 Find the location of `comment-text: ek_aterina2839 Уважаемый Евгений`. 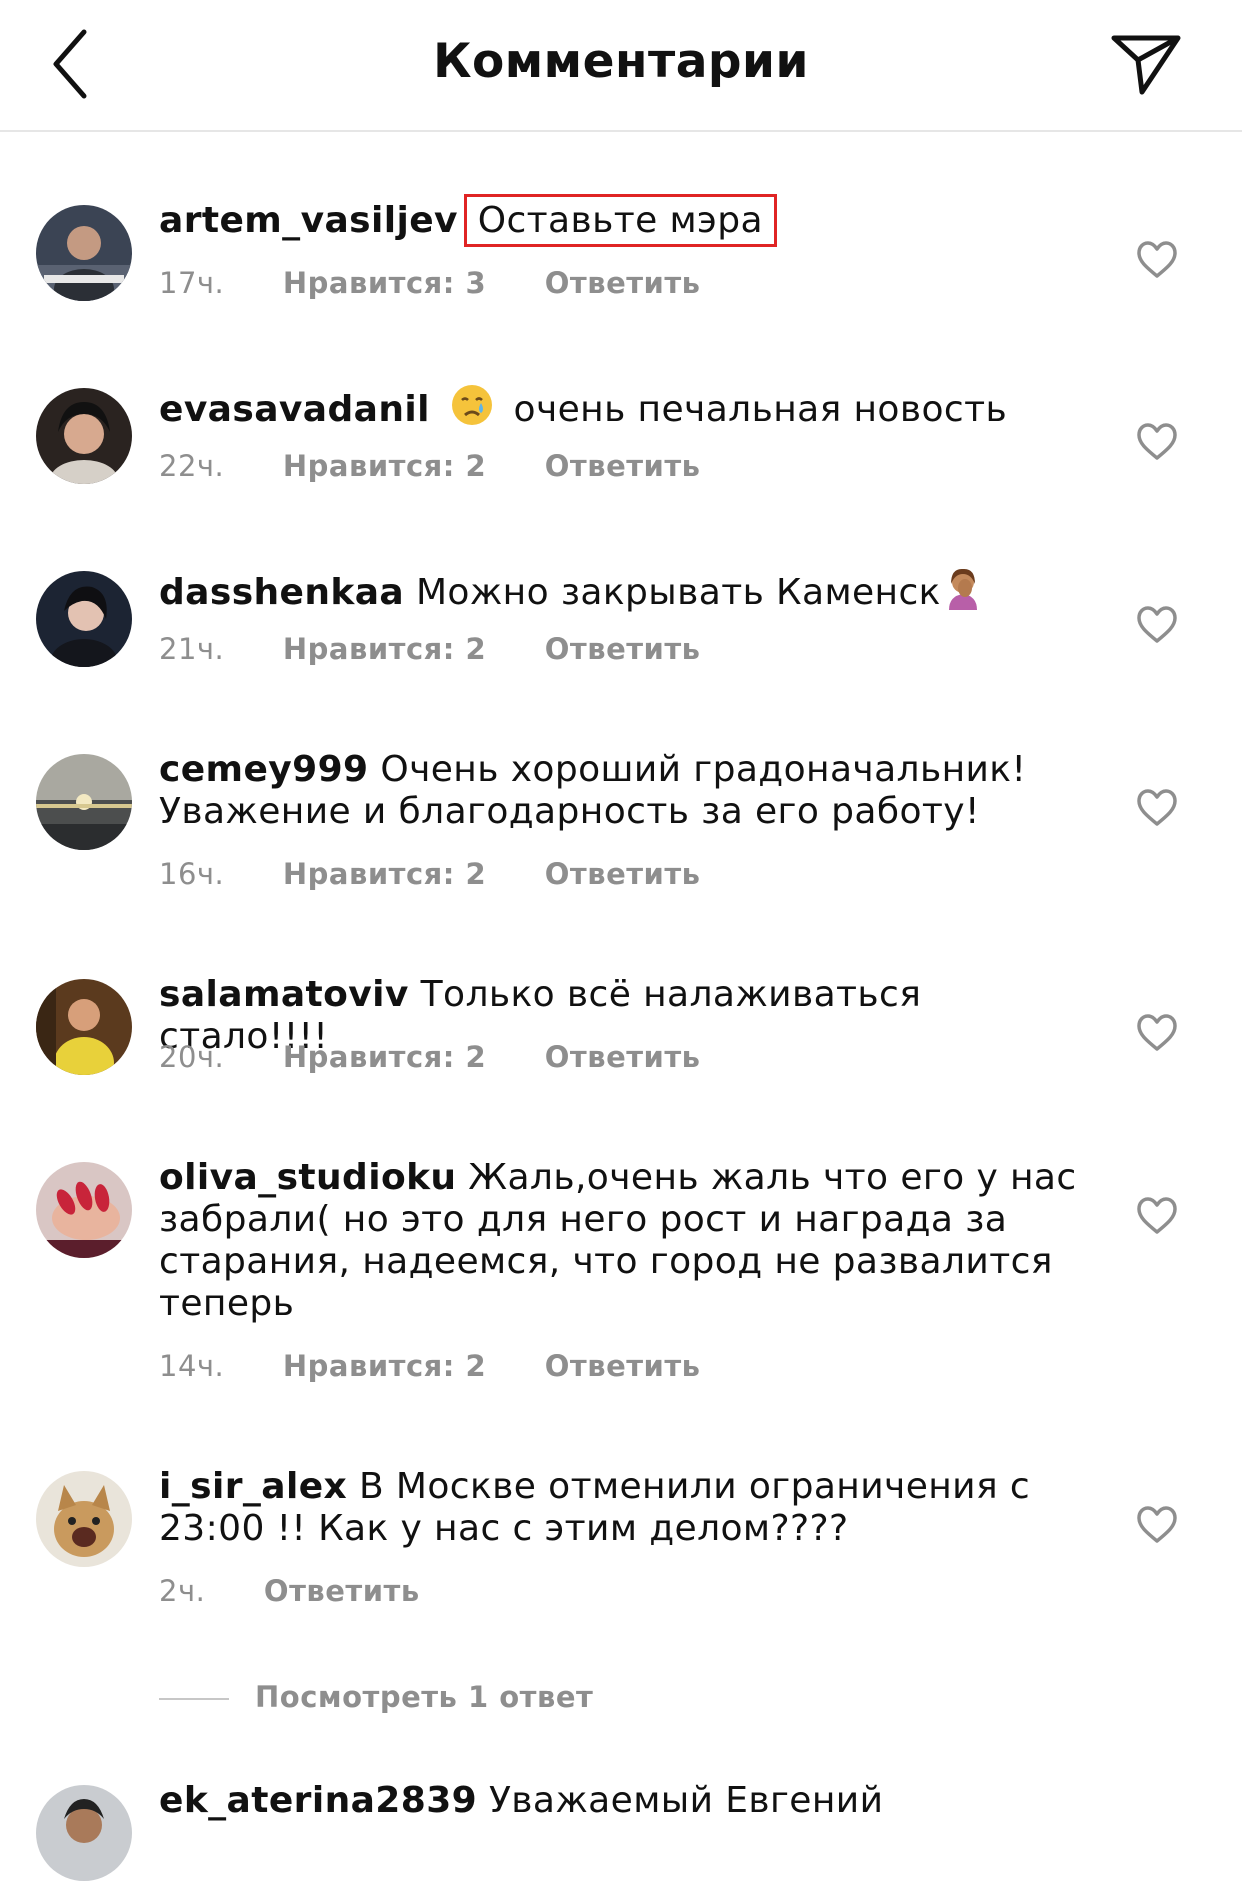

comment-text: ek_aterina2839 Уважаемый Евгений is located at coordinates (619, 1801).